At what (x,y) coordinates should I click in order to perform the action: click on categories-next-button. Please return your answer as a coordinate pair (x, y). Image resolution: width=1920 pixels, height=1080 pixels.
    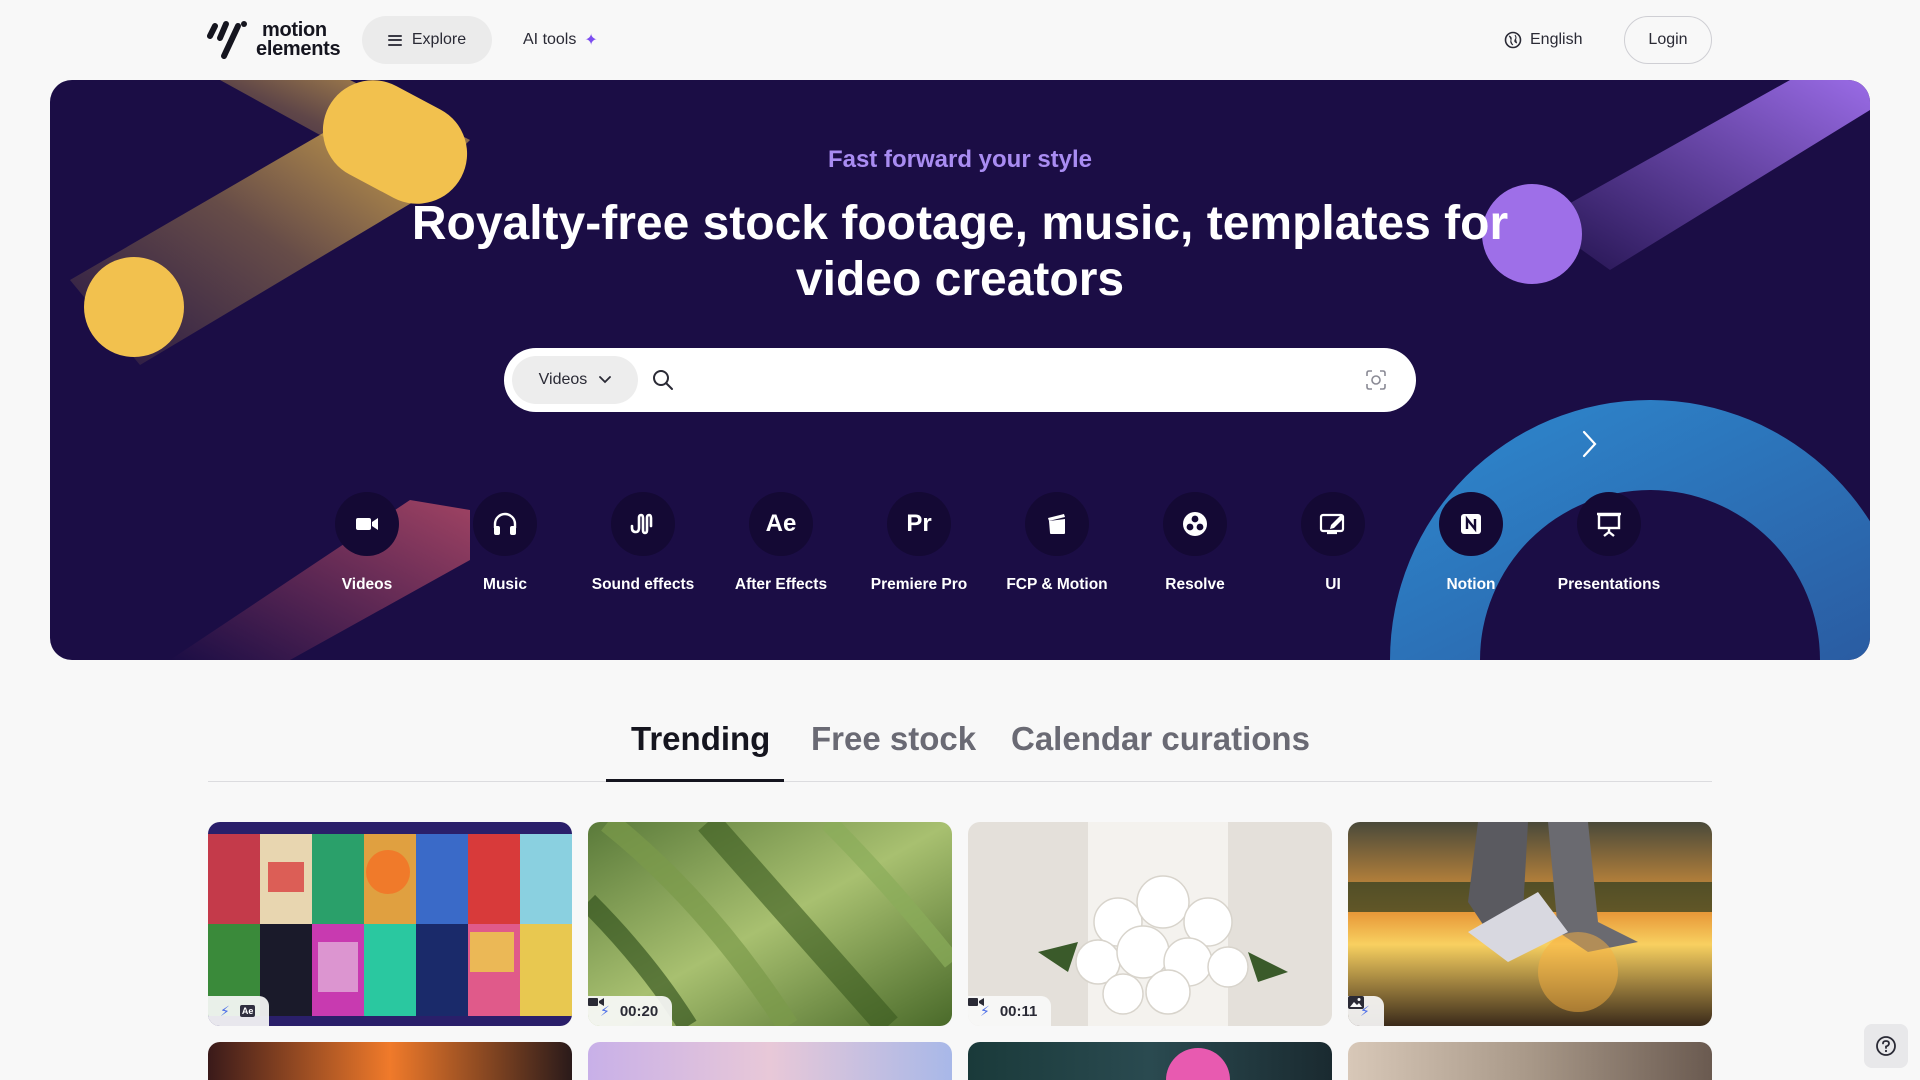
    Looking at the image, I should click on (1589, 444).